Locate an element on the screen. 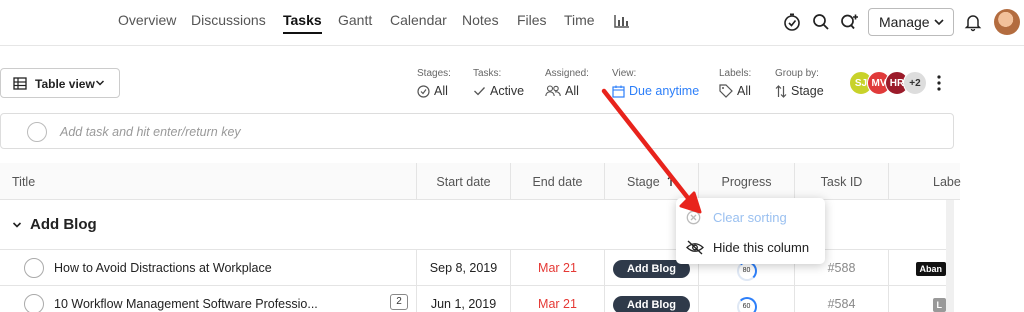  column-header-stage: Stage is located at coordinates (651, 181).